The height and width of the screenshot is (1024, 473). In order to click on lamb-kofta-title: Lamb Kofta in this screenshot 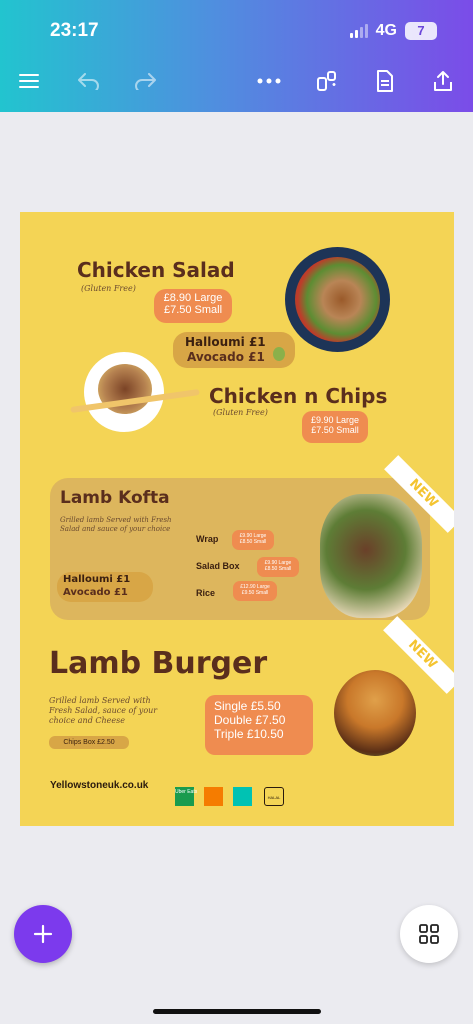, I will do `click(115, 498)`.